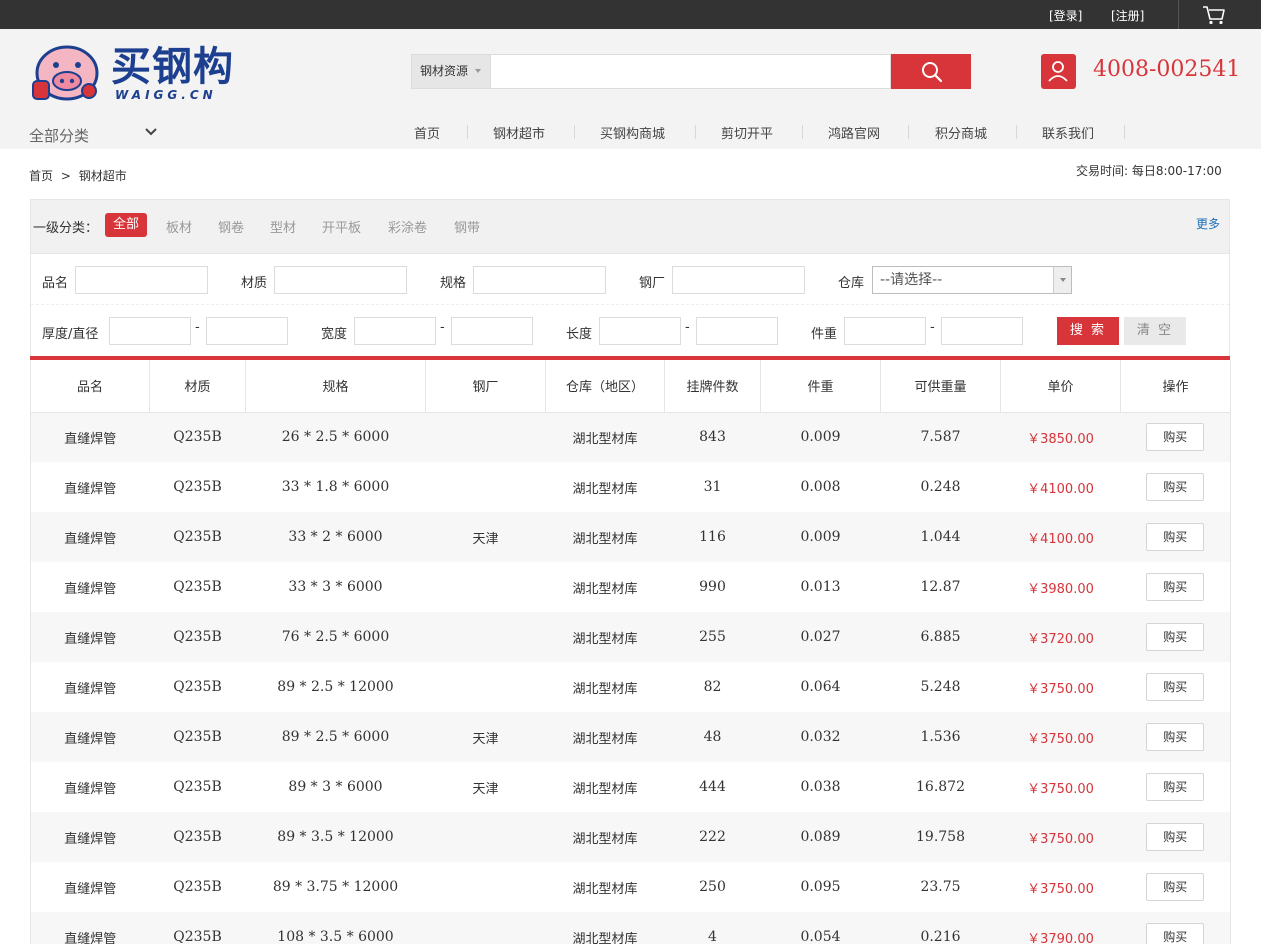 The image size is (1261, 944). Describe the element at coordinates (283, 226) in the screenshot. I see `category-section: 型材` at that location.